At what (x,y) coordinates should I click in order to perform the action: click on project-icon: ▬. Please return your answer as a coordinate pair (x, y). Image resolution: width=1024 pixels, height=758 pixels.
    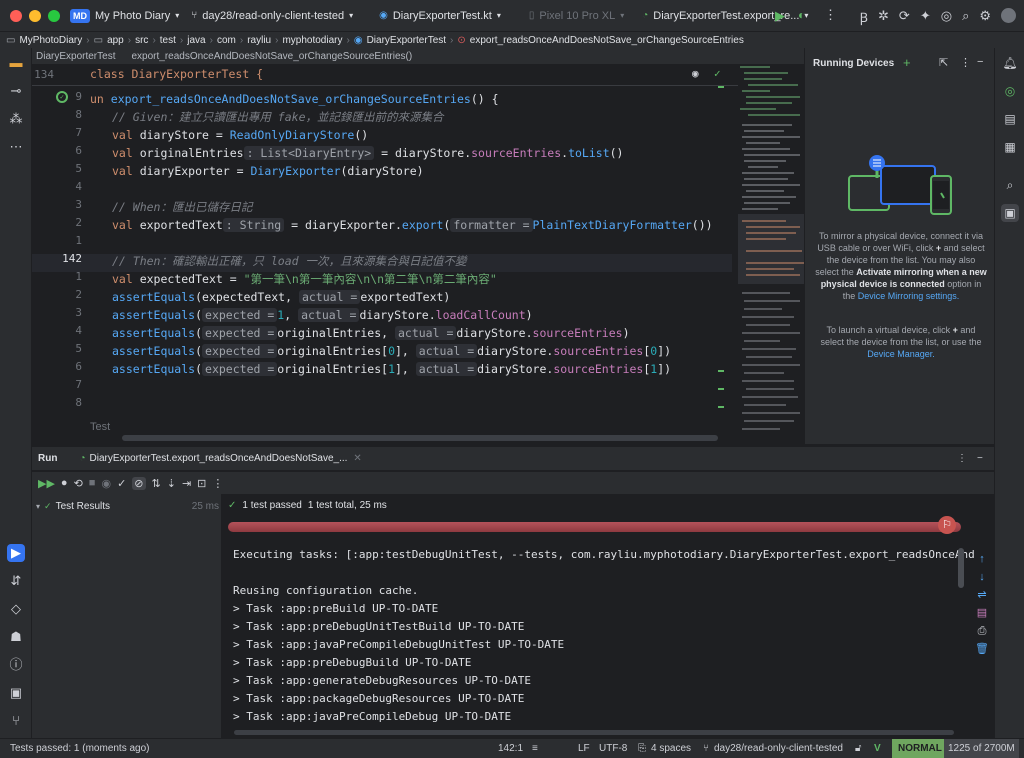
    Looking at the image, I should click on (16, 63).